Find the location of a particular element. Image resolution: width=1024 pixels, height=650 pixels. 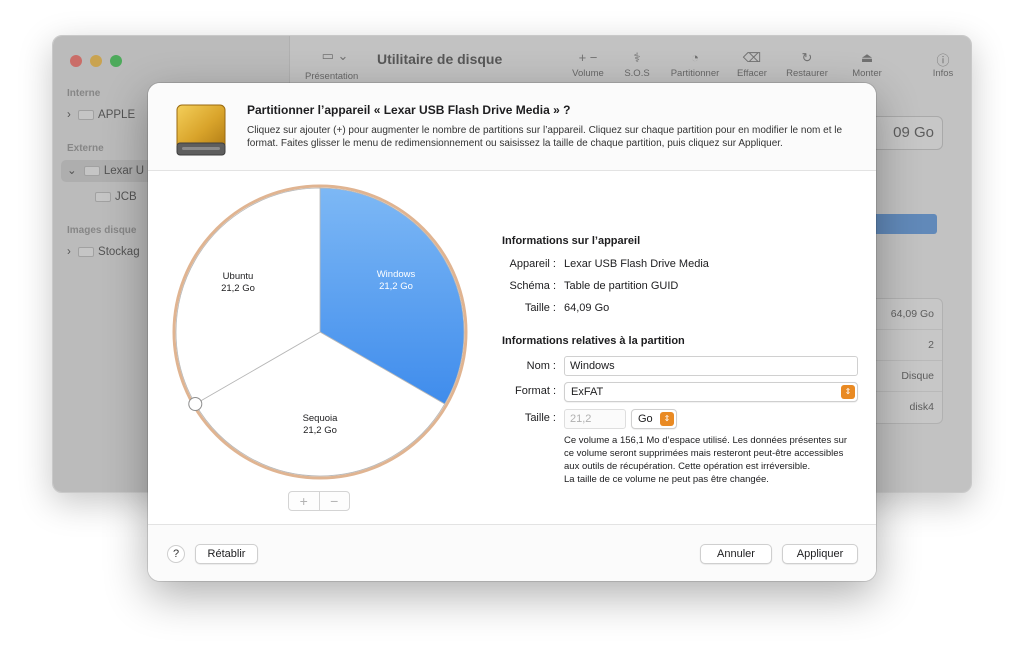

partition-name-field: Windows is located at coordinates (711, 366).